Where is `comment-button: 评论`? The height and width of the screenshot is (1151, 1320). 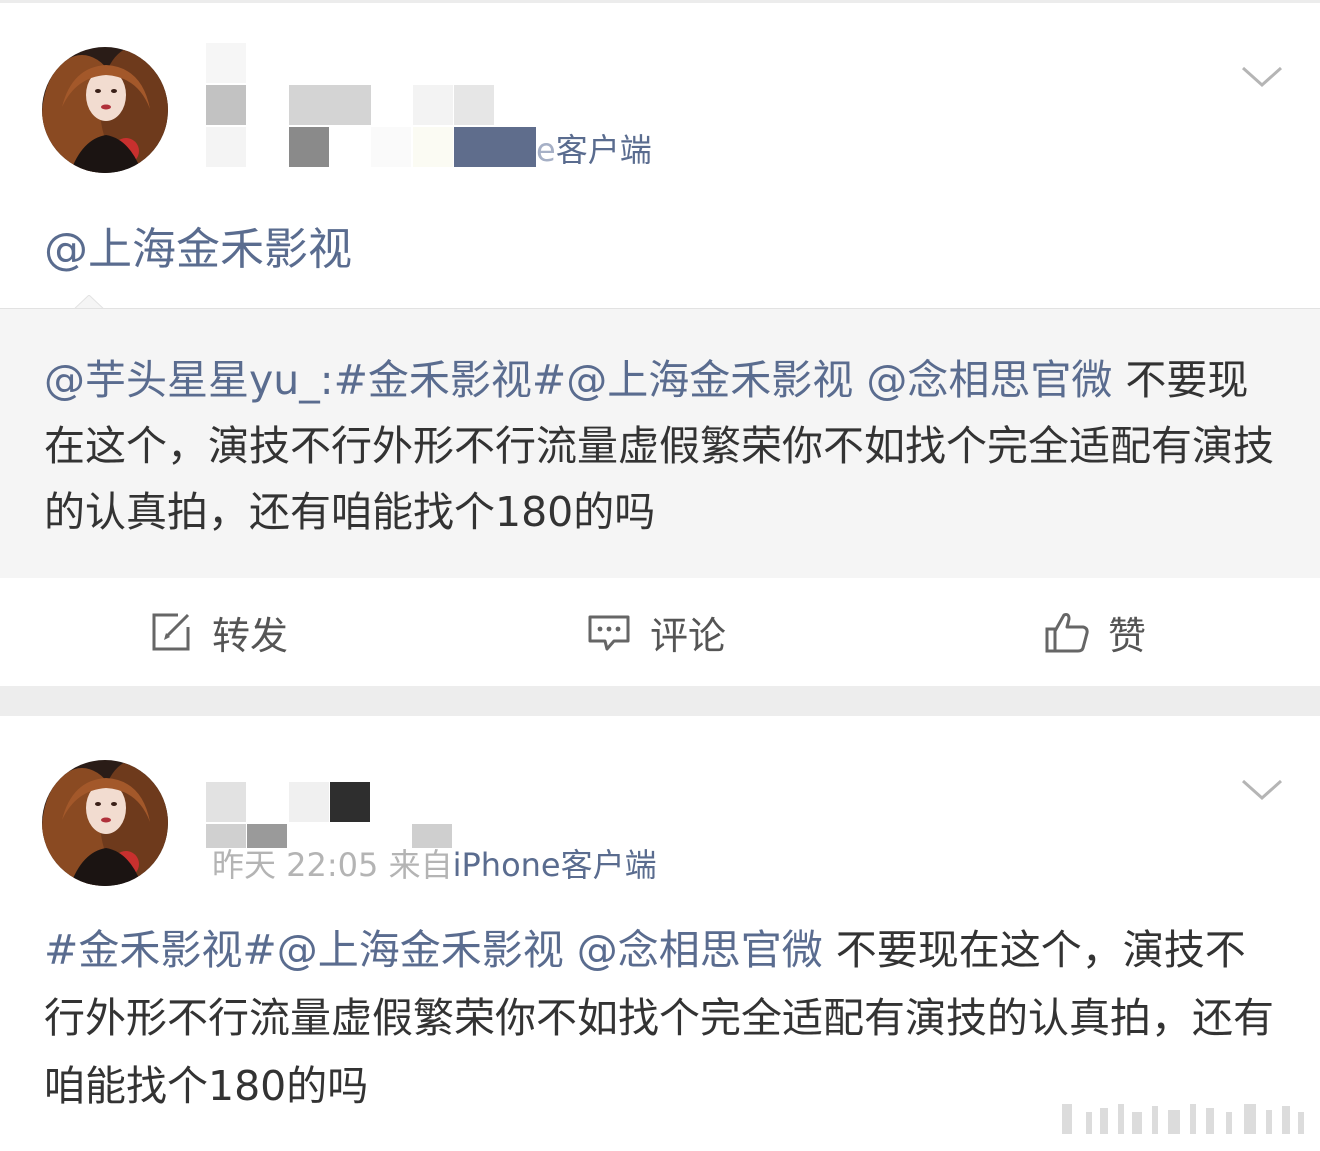
comment-button: 评论 is located at coordinates (656, 632).